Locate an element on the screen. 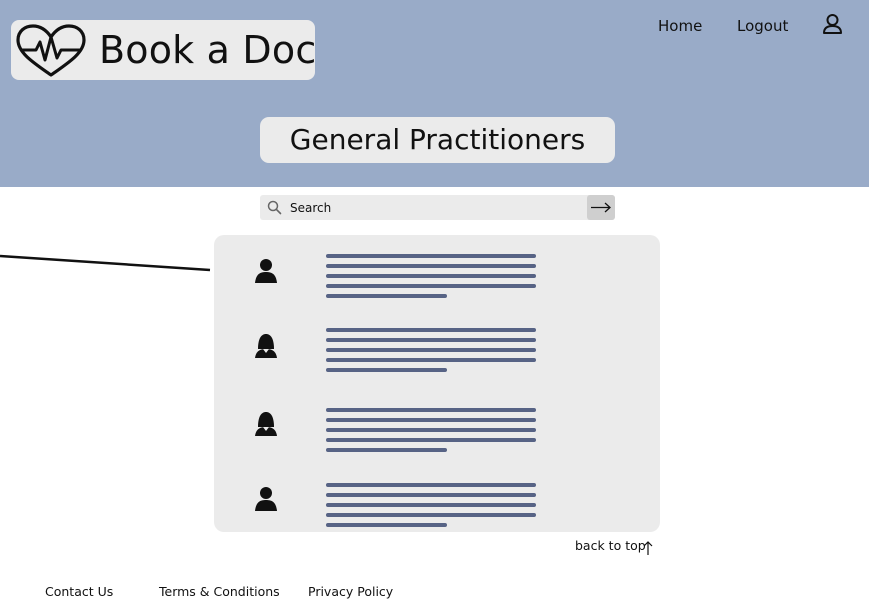  footer-terms-link: Terms & Conditions is located at coordinates (219, 591).